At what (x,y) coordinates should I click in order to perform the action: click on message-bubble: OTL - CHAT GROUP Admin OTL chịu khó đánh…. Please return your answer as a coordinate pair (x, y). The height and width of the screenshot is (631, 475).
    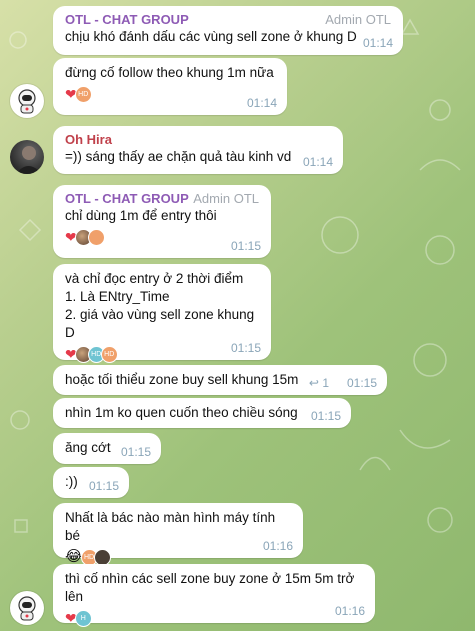
    Looking at the image, I should click on (228, 30).